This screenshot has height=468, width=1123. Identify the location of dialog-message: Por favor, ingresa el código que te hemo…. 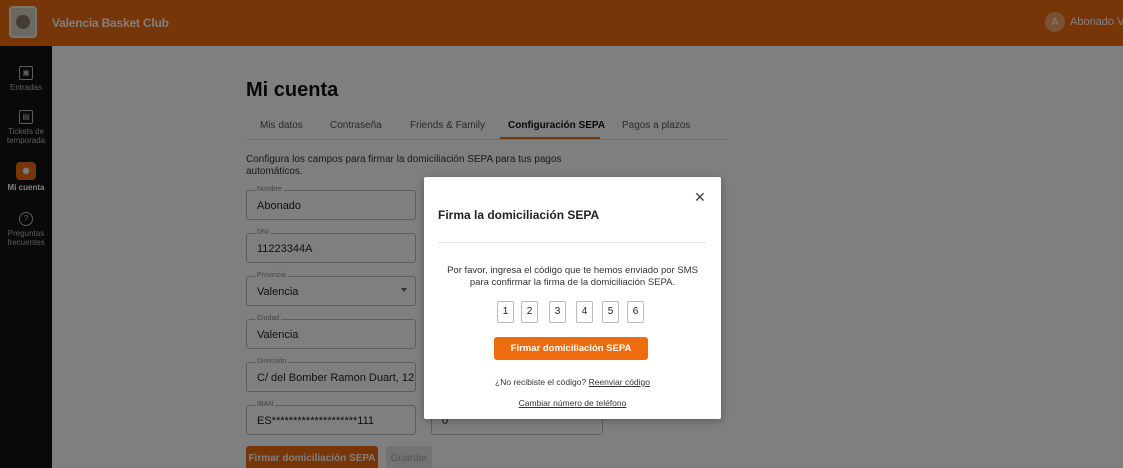
(572, 276).